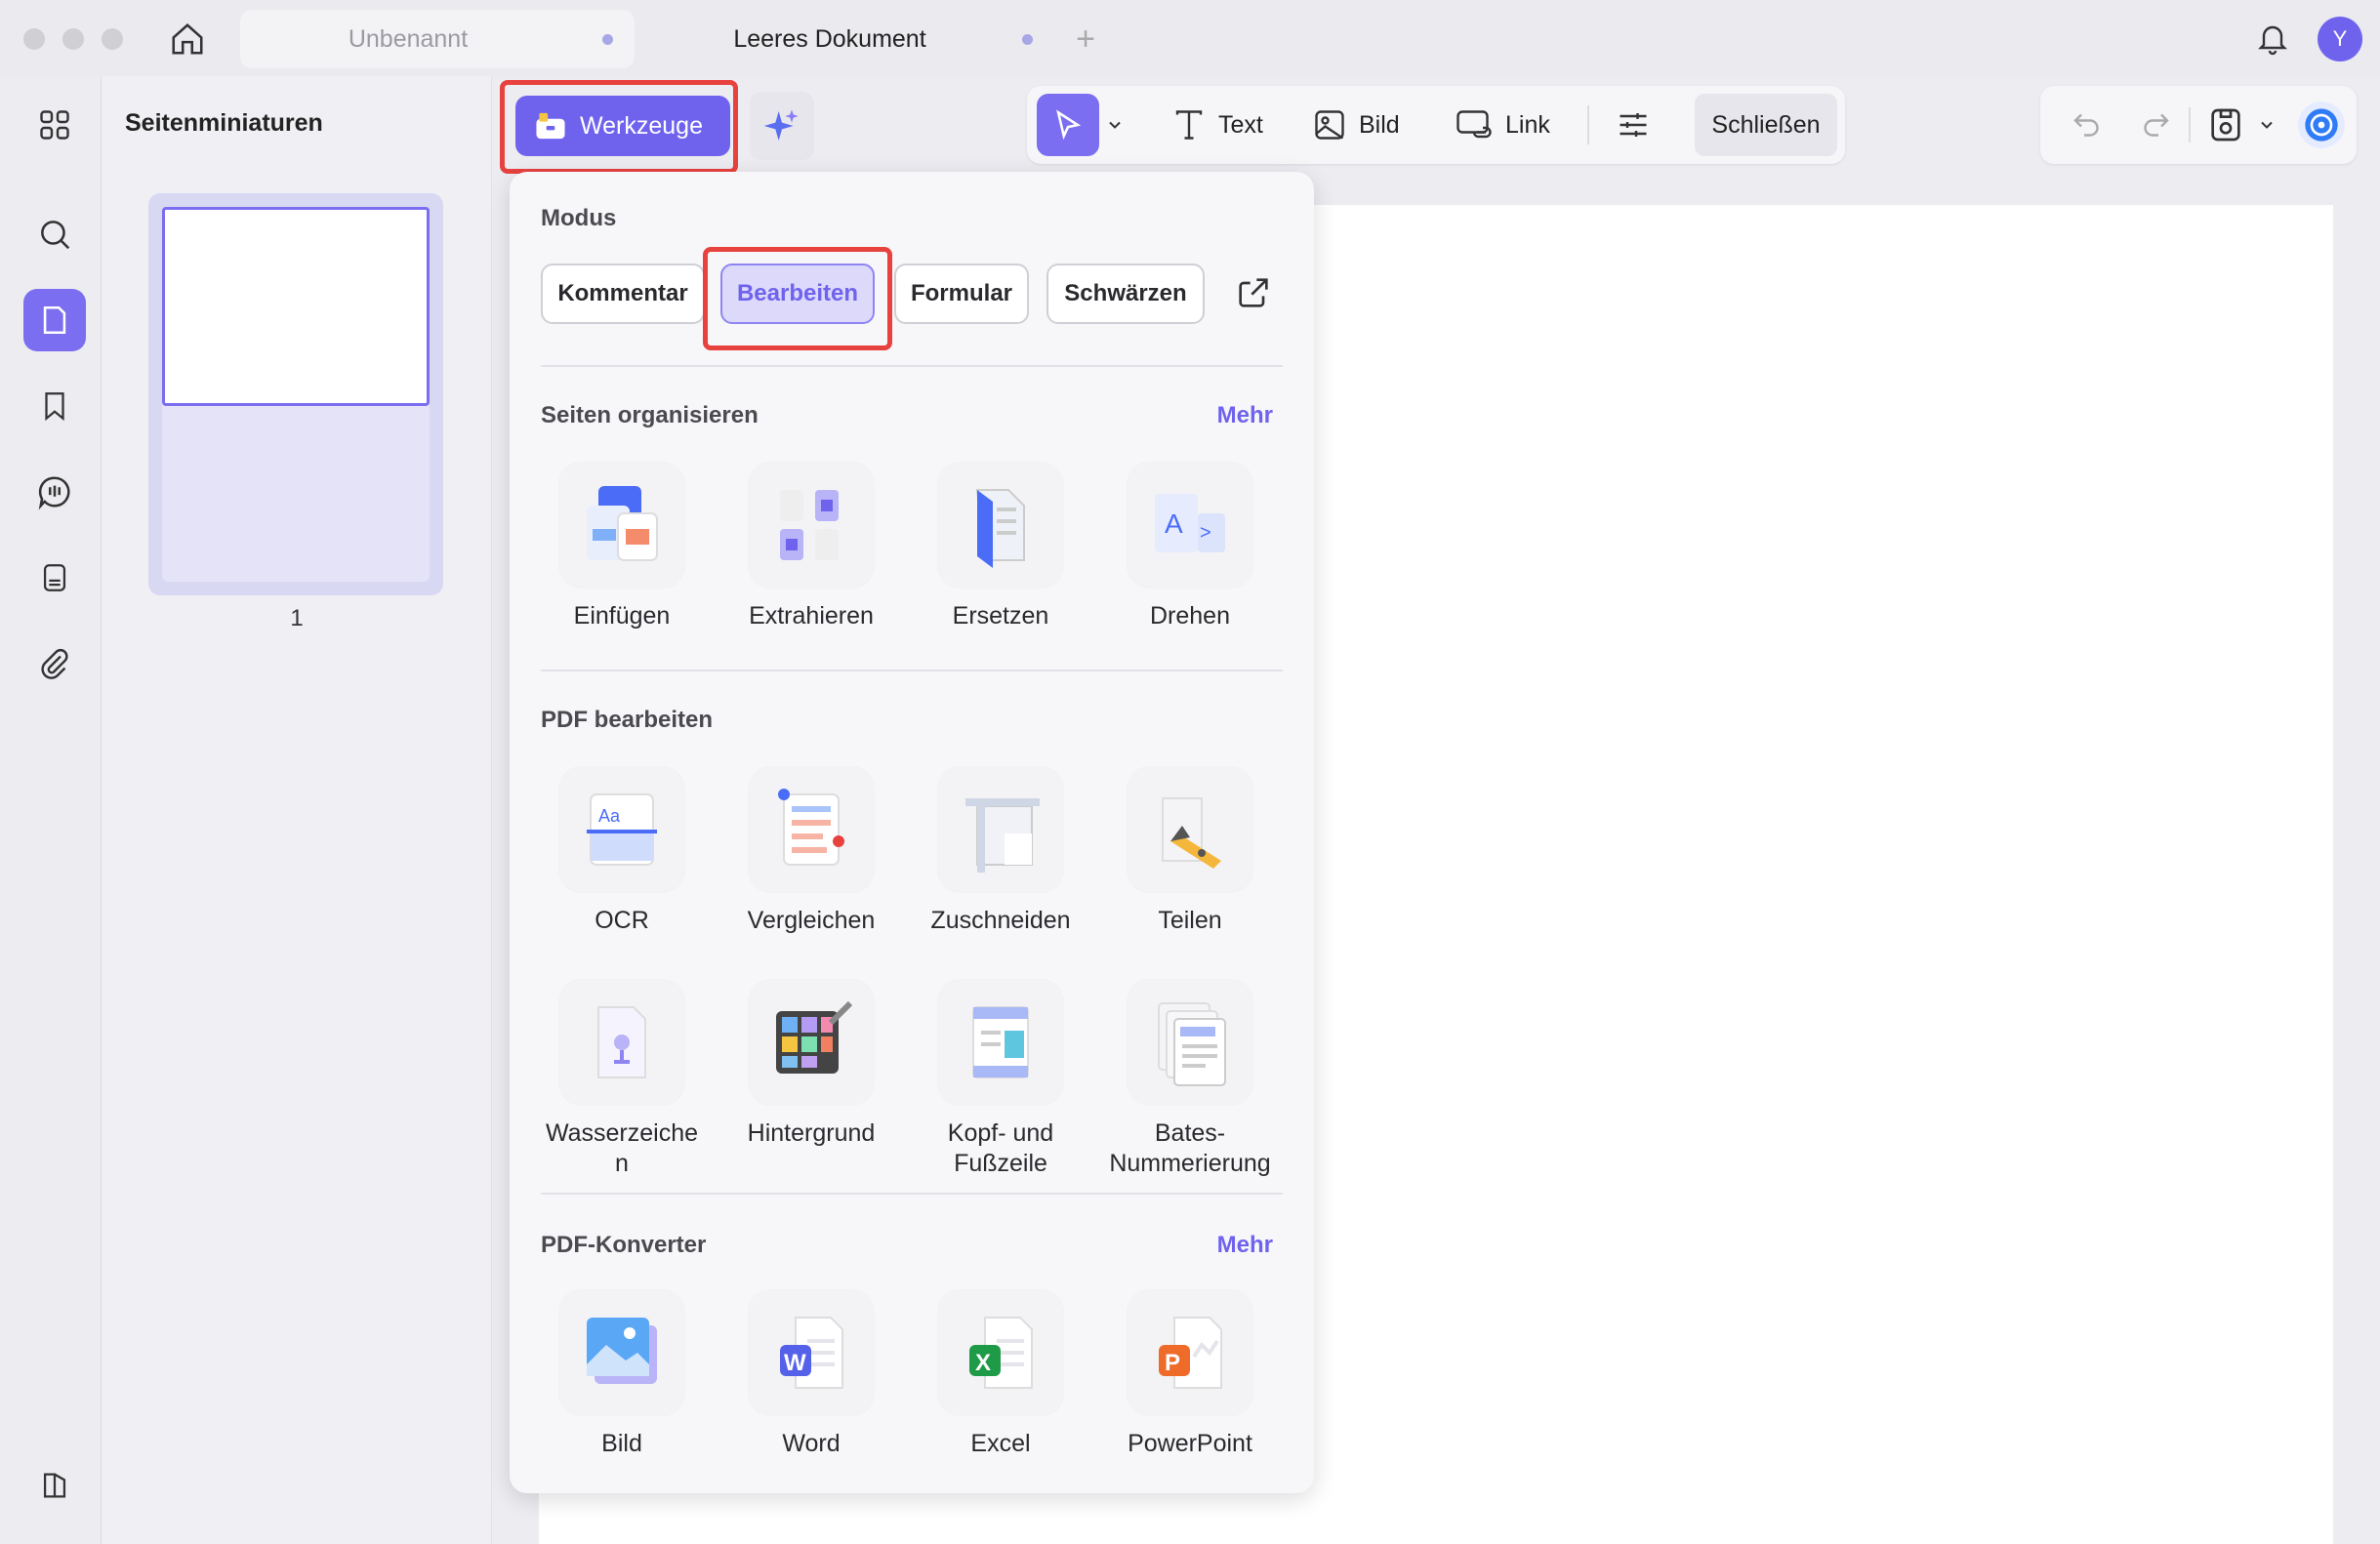 The image size is (2380, 1544). What do you see at coordinates (2340, 39) in the screenshot?
I see `avatar: Y` at bounding box center [2340, 39].